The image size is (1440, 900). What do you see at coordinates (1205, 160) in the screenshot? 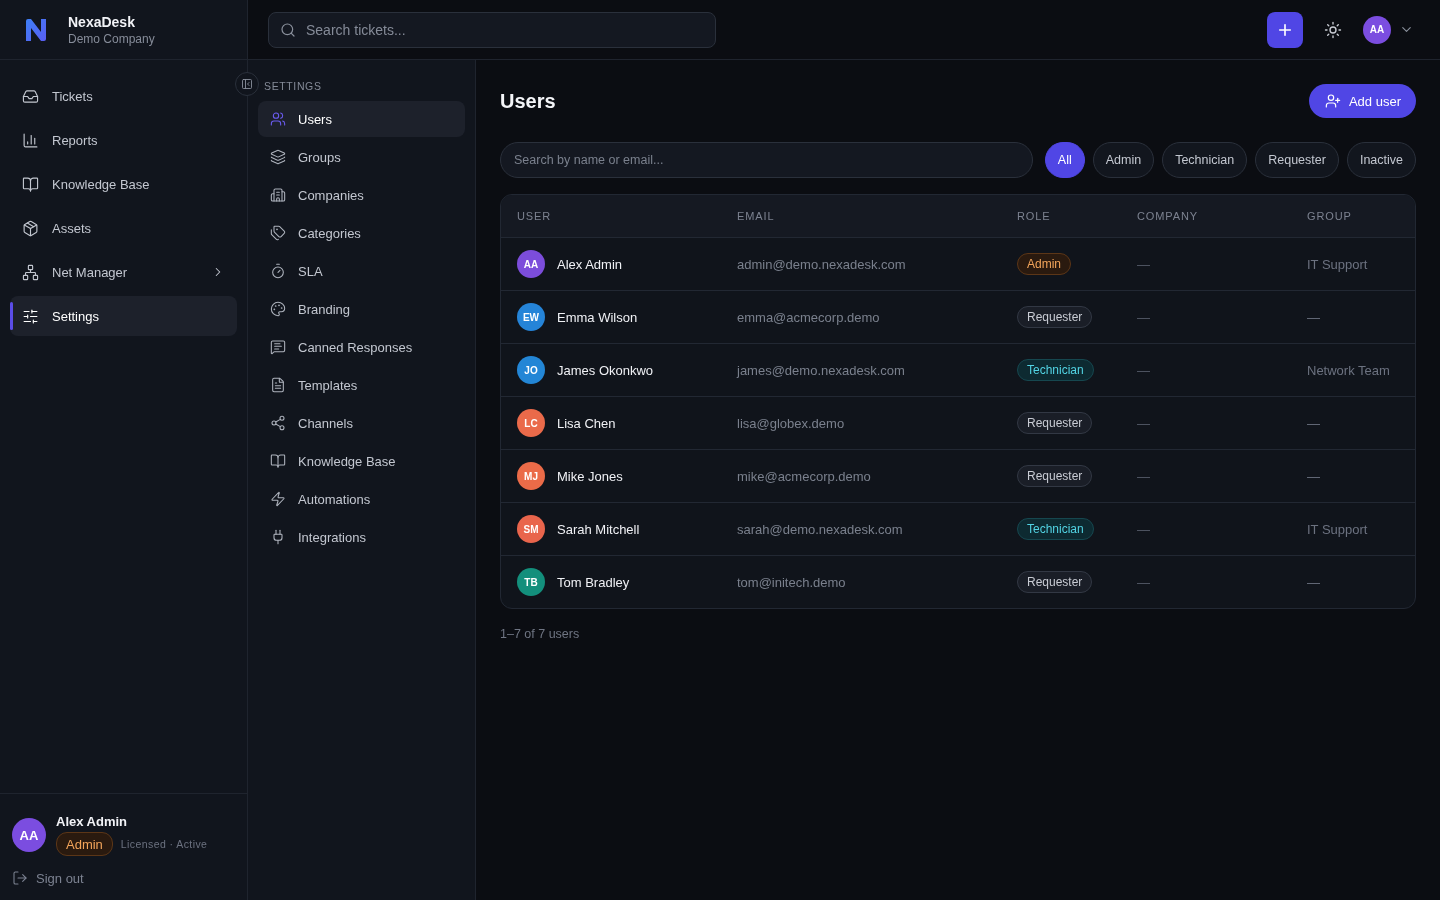
I see `filter-chip: Technician` at bounding box center [1205, 160].